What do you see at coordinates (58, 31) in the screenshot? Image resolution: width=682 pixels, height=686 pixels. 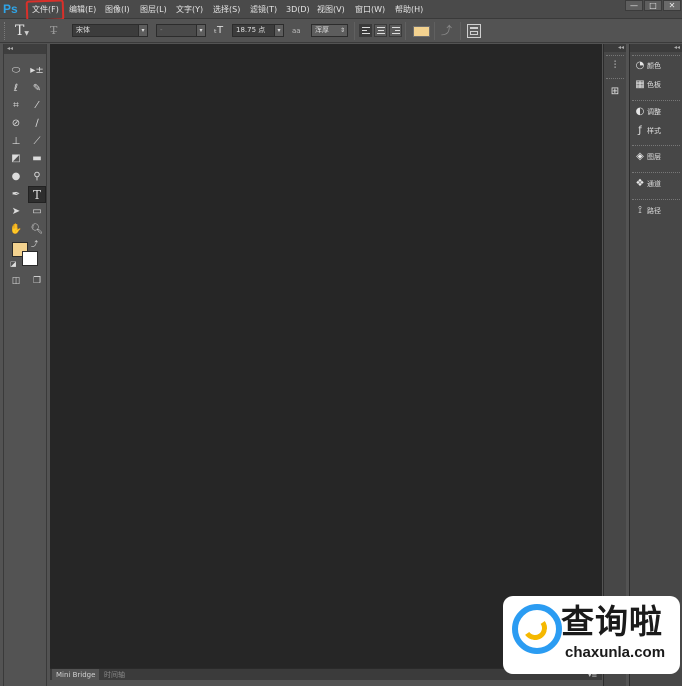 I see `text-orientation-icon: T̶` at bounding box center [58, 31].